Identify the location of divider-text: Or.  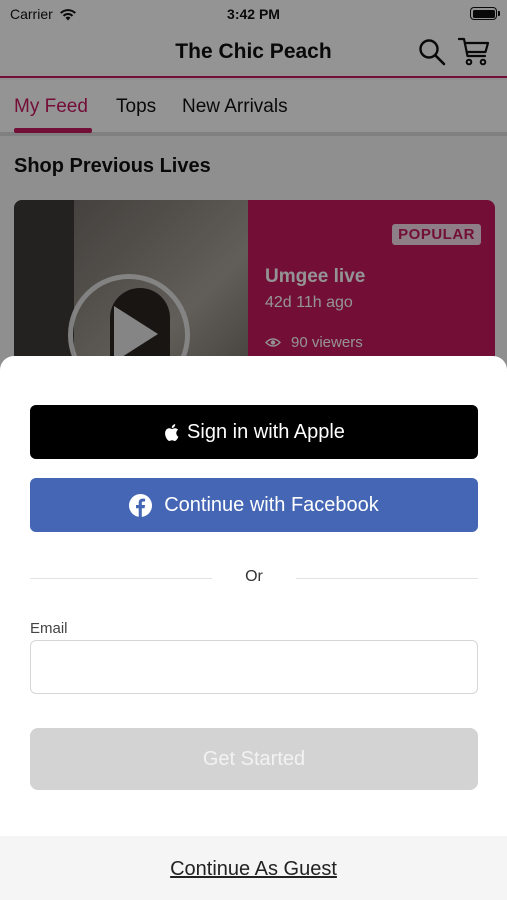
(254, 576).